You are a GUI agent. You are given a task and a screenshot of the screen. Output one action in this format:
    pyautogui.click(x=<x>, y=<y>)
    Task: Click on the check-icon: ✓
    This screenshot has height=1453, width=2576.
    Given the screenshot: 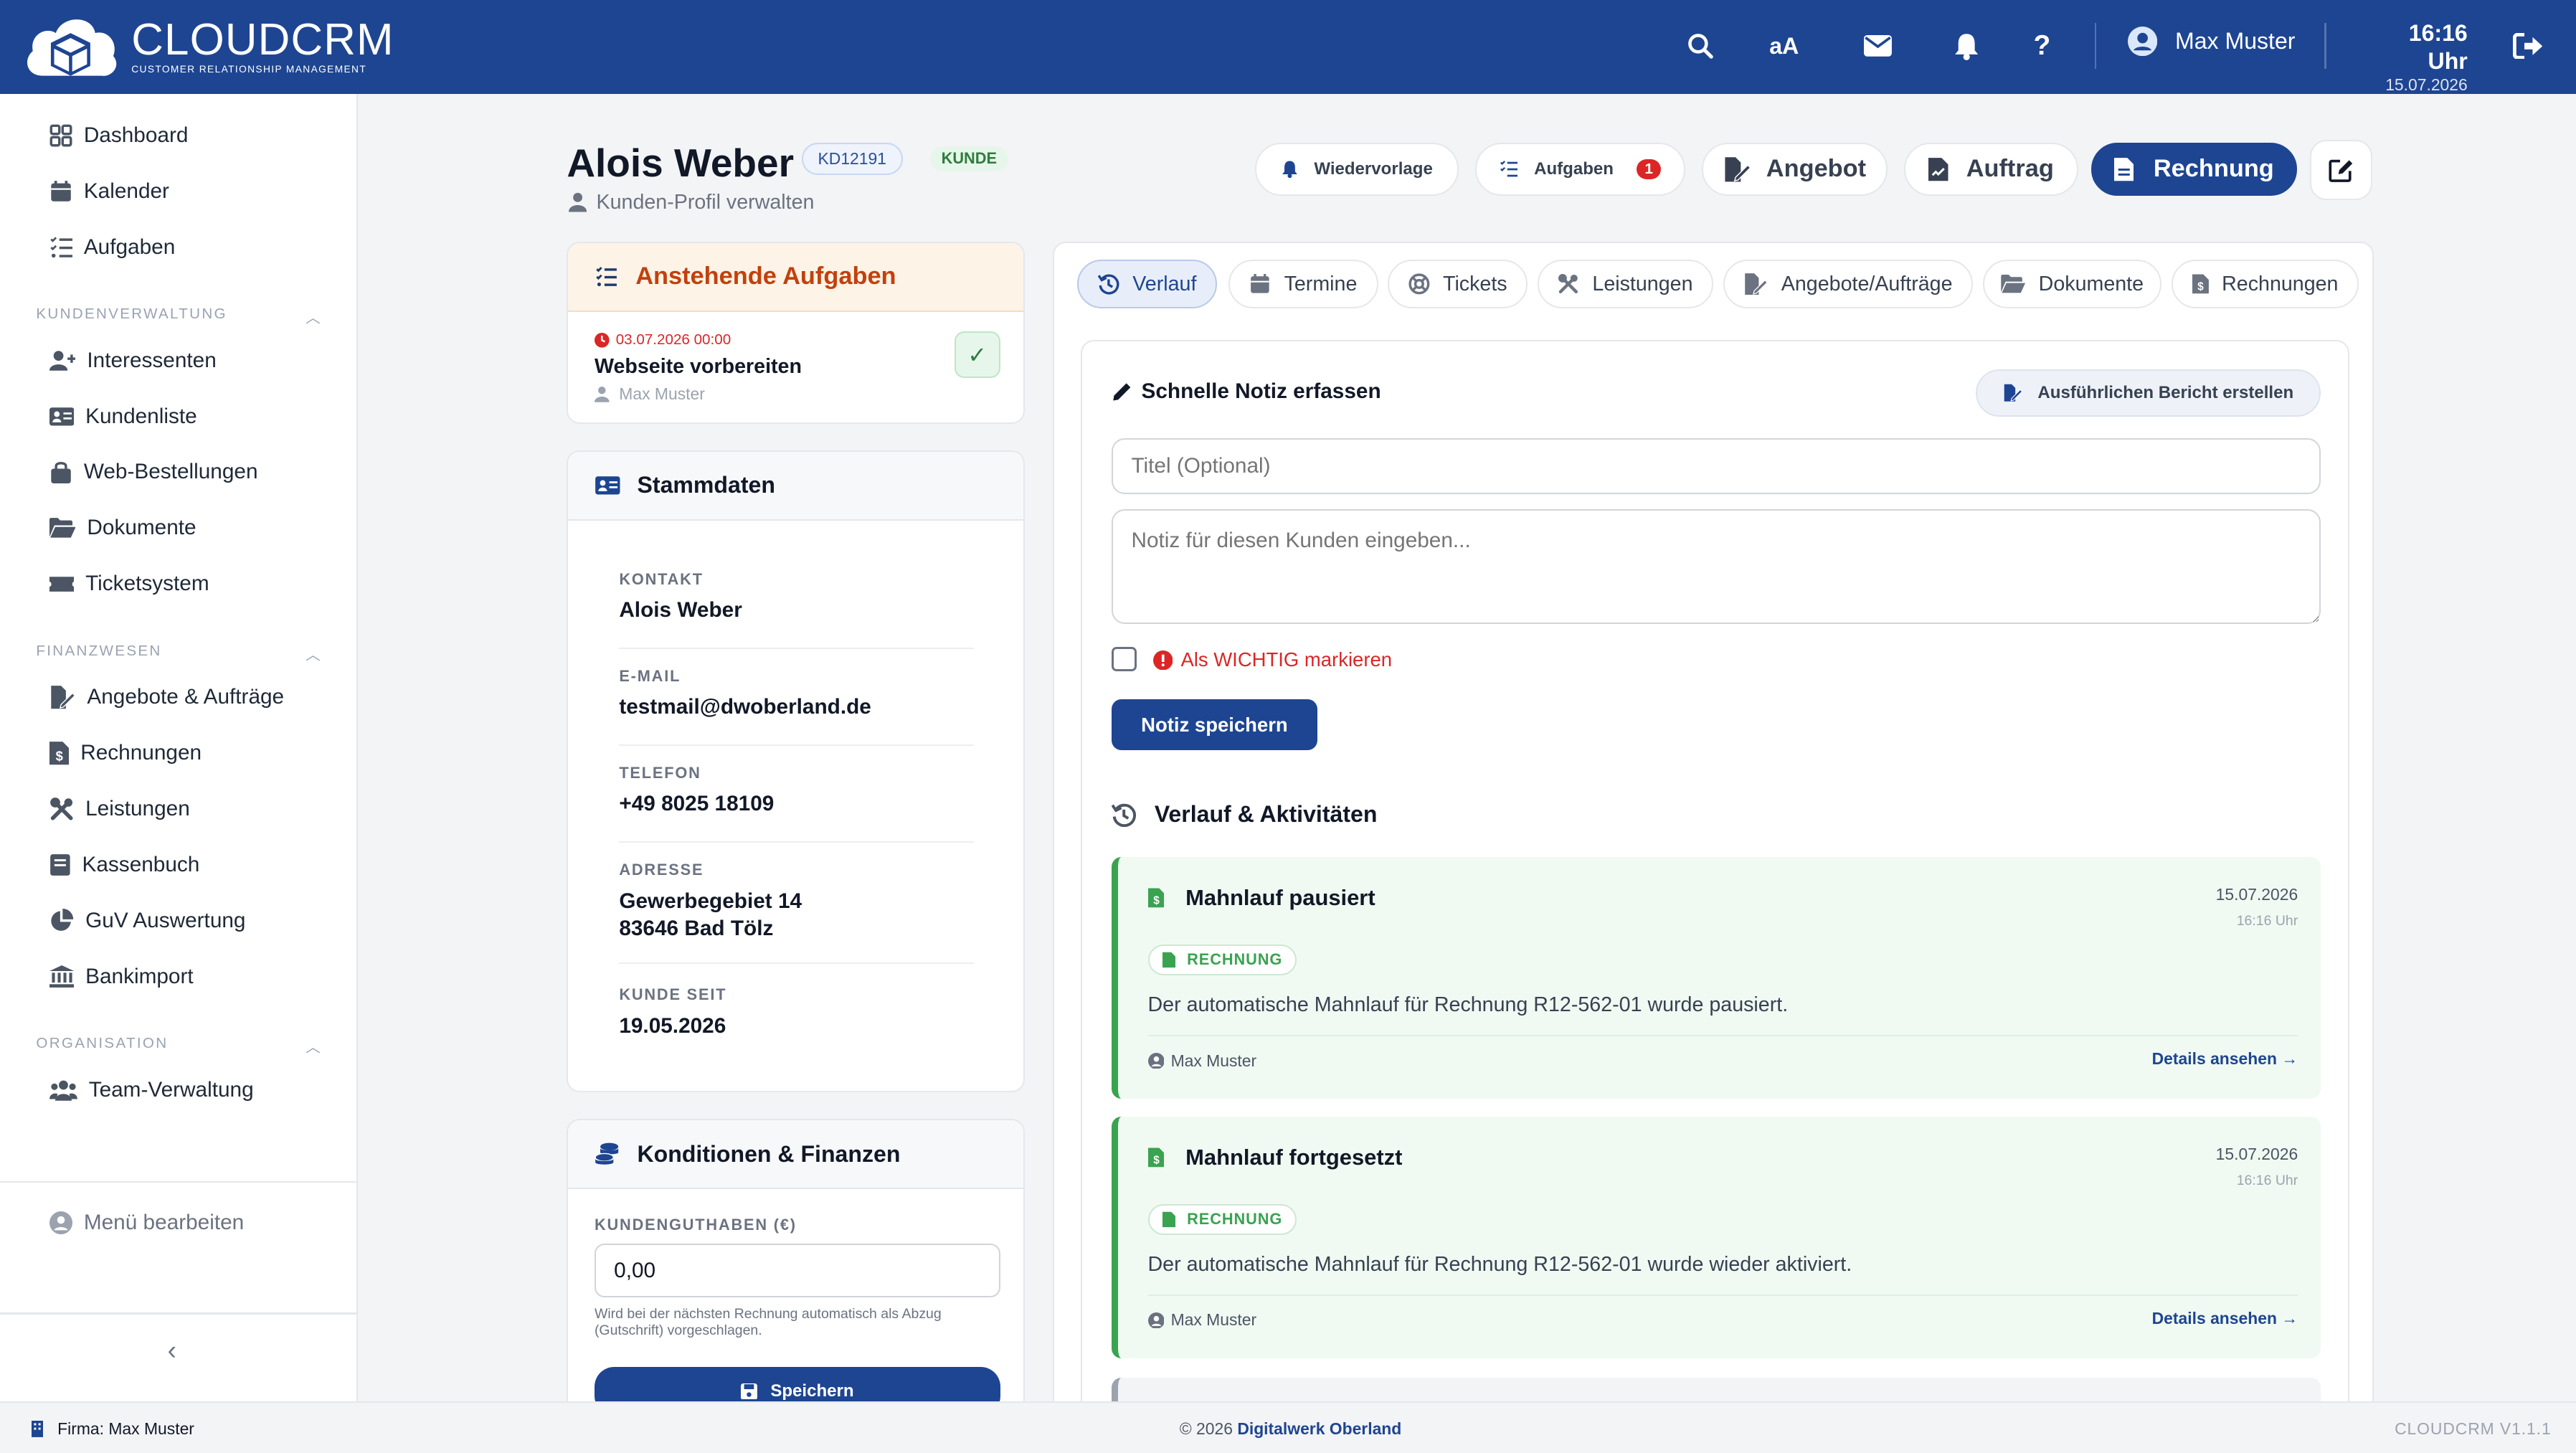 What is the action you would take?
    pyautogui.click(x=977, y=354)
    